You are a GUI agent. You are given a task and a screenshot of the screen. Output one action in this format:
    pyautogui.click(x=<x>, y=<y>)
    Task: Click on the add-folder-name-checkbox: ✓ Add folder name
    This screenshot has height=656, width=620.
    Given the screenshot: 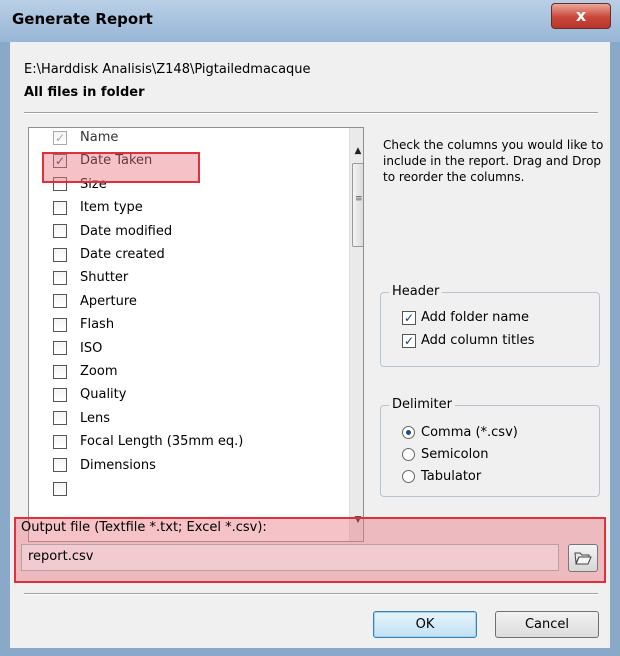 What is the action you would take?
    pyautogui.click(x=465, y=317)
    